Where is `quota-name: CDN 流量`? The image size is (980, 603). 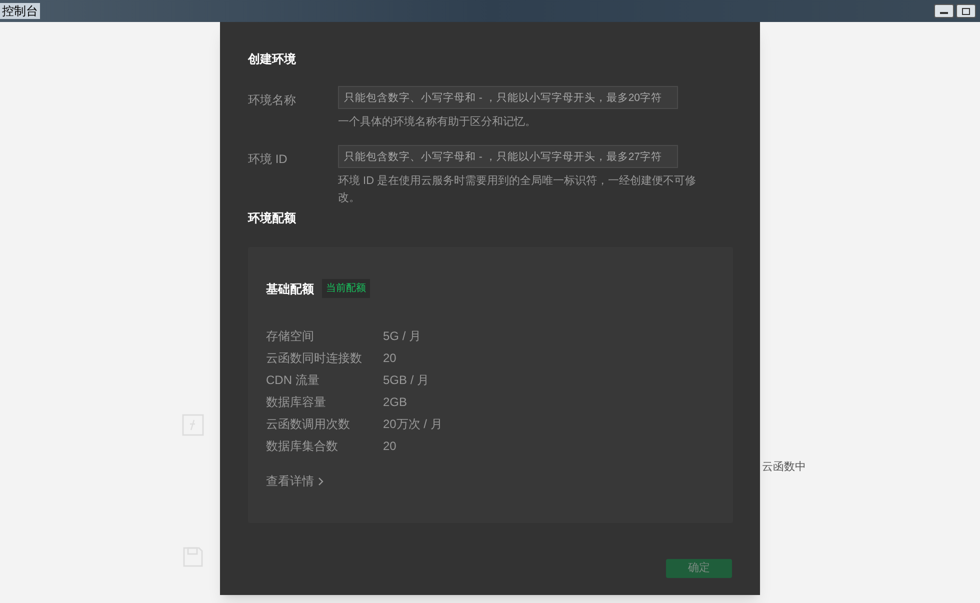 quota-name: CDN 流量 is located at coordinates (293, 380).